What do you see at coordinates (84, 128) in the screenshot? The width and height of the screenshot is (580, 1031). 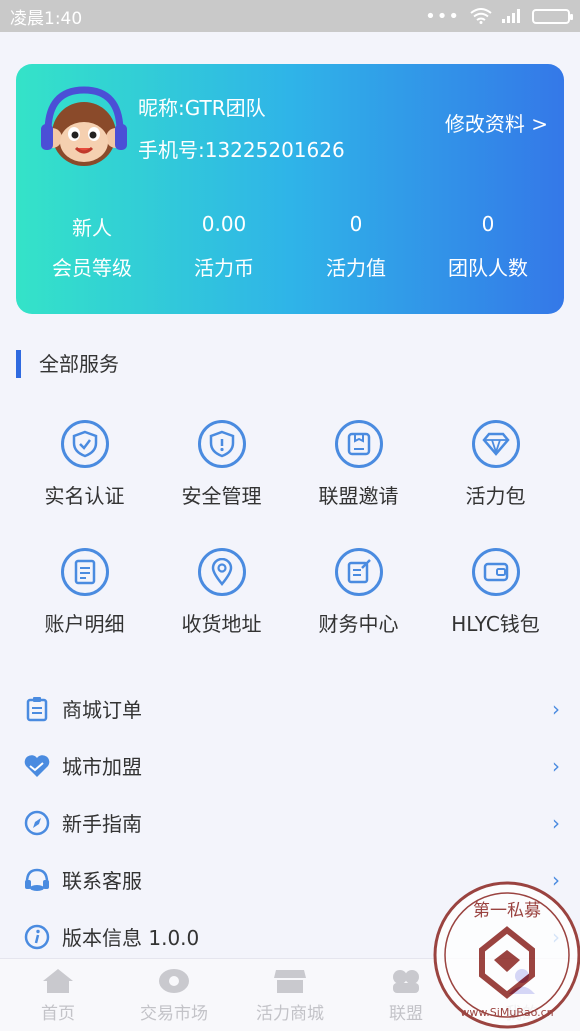 I see `avatar` at bounding box center [84, 128].